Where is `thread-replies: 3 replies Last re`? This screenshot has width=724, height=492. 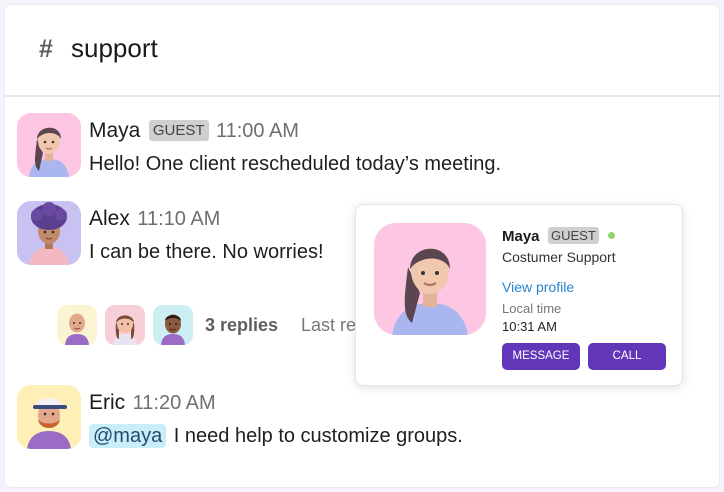
thread-replies: 3 replies Last re is located at coordinates (217, 326).